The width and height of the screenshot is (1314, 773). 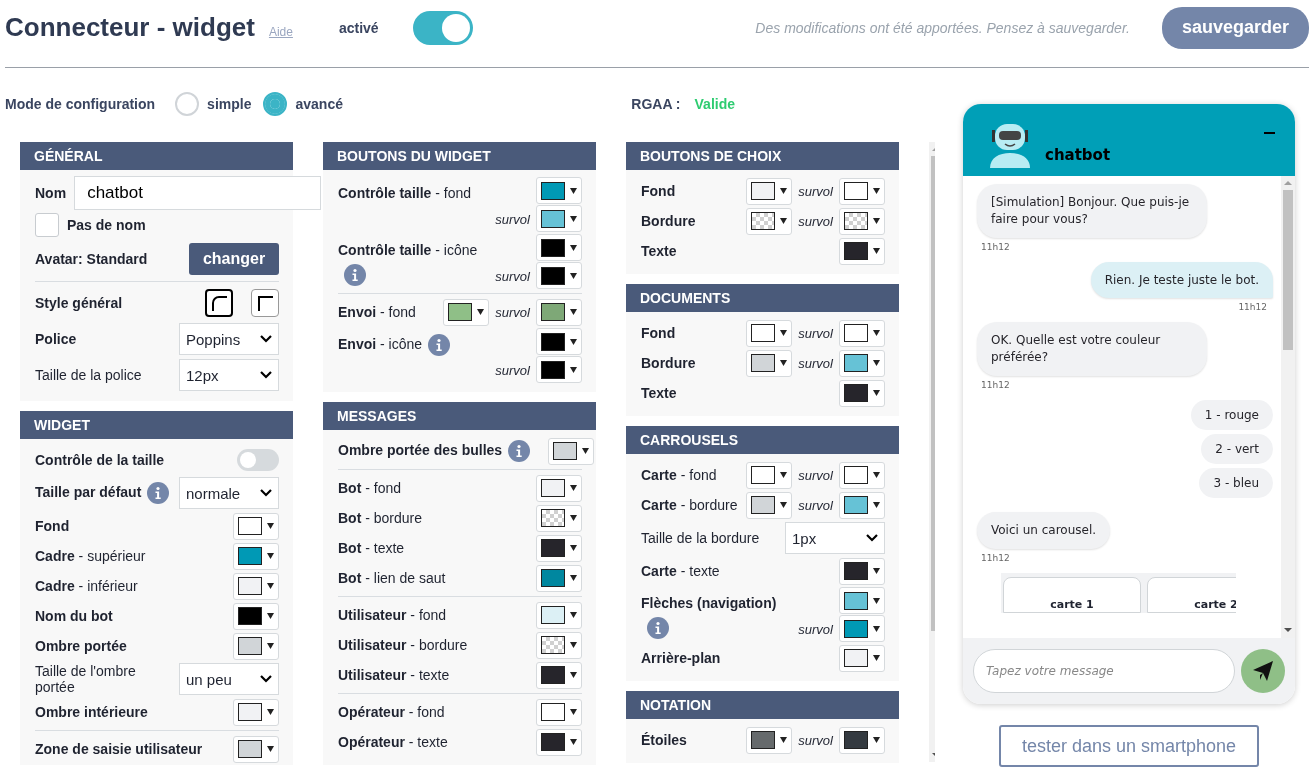 I want to click on save-button: sauvegarder, so click(x=1235, y=27).